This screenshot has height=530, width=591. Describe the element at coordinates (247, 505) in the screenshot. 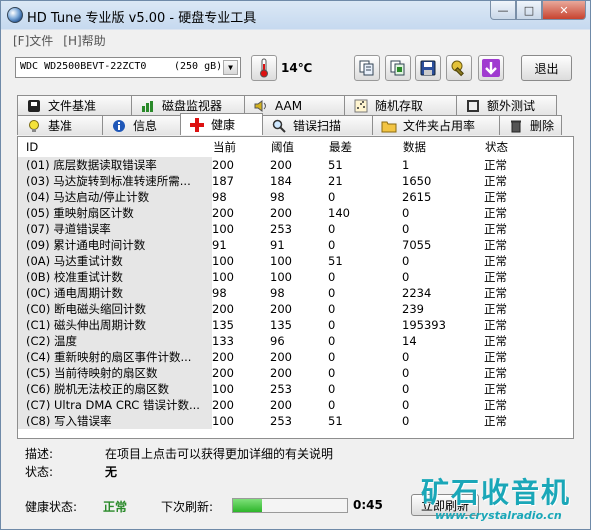

I see `progress-fill` at that location.